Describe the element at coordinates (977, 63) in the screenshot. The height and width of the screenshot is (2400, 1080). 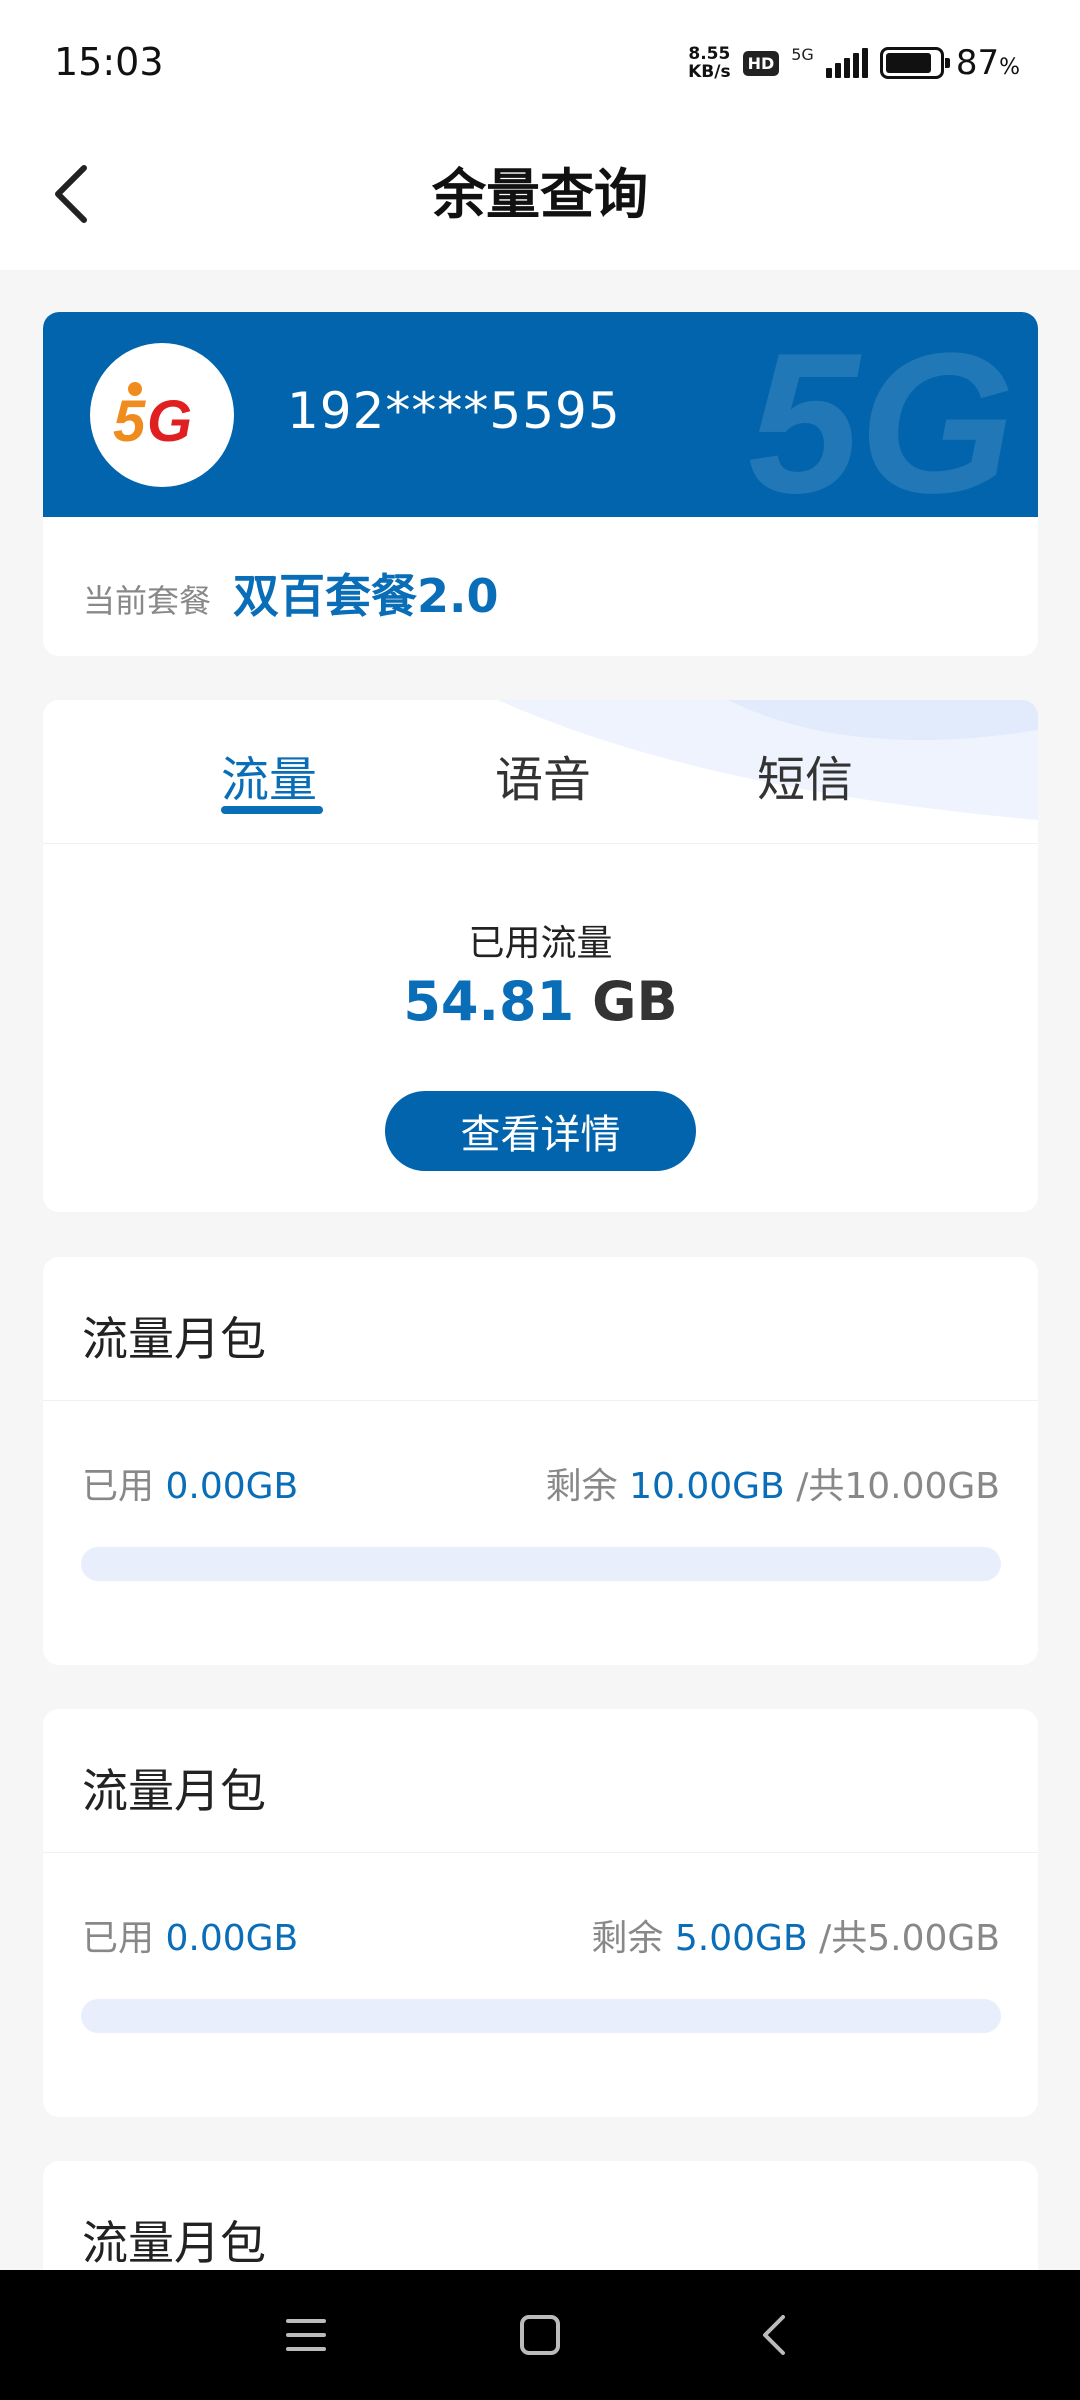
I see `battery-percent-value: 87` at that location.